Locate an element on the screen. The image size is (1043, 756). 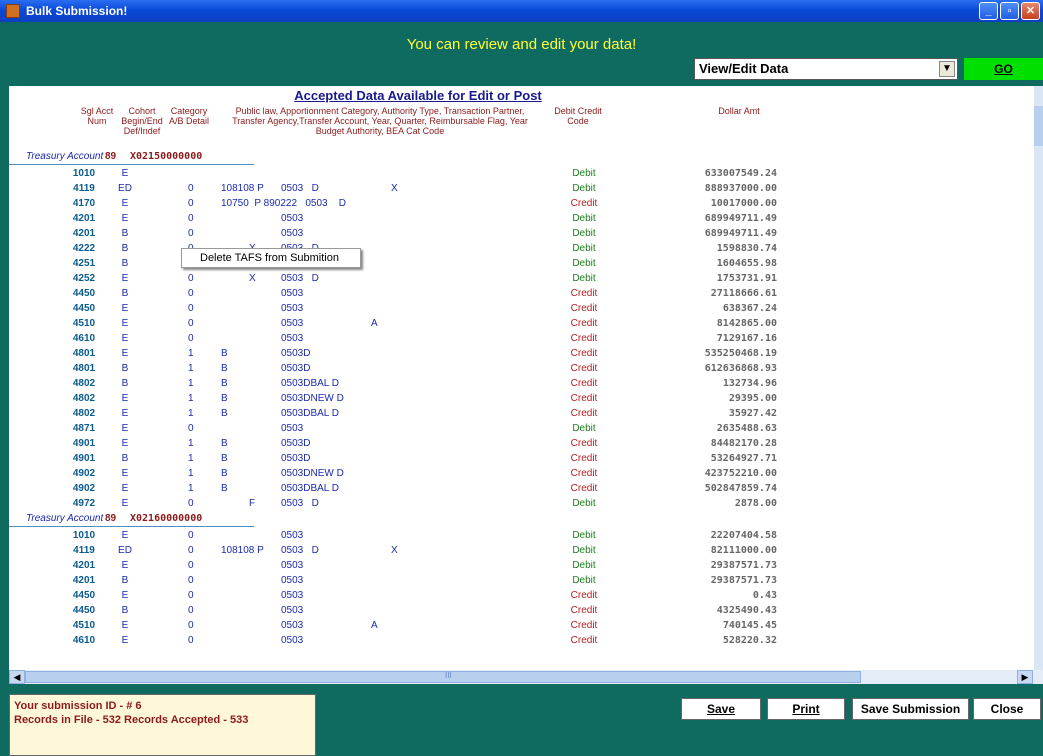
table-row: 4802 B 1 B 0503DBAL D Credit 132734.96 is located at coordinates (399, 384).